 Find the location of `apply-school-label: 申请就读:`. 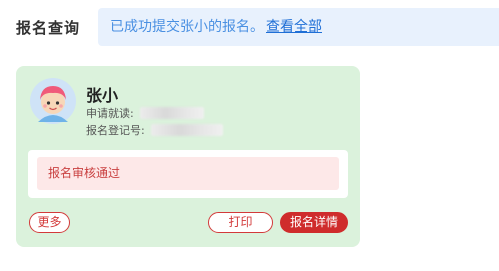

apply-school-label: 申请就读: is located at coordinates (110, 113).